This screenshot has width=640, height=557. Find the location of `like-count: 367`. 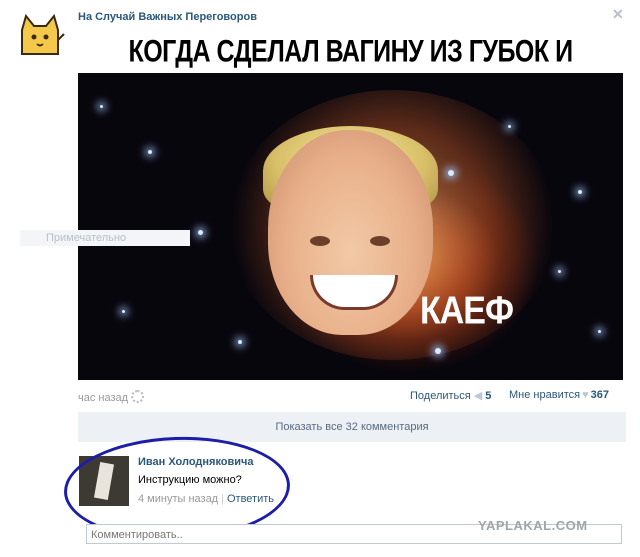

like-count: 367 is located at coordinates (599, 395).